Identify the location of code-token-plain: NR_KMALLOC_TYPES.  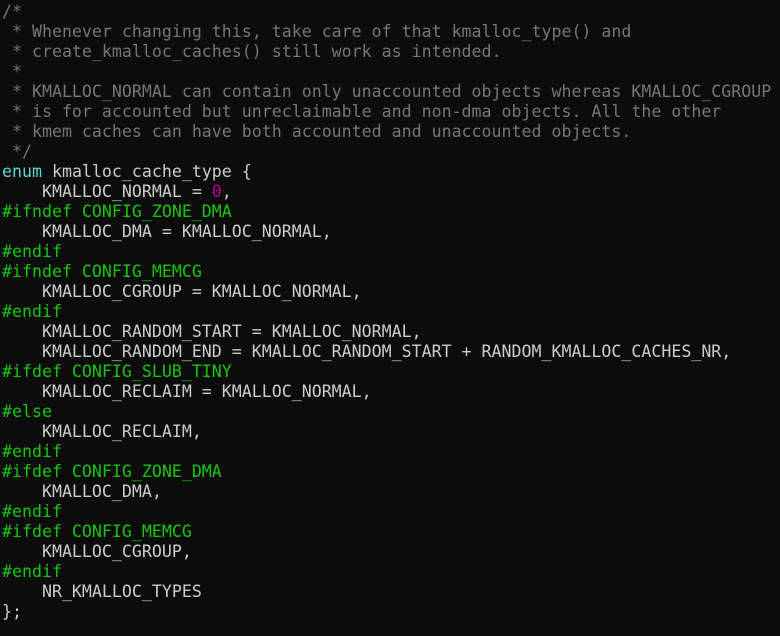
(102, 591).